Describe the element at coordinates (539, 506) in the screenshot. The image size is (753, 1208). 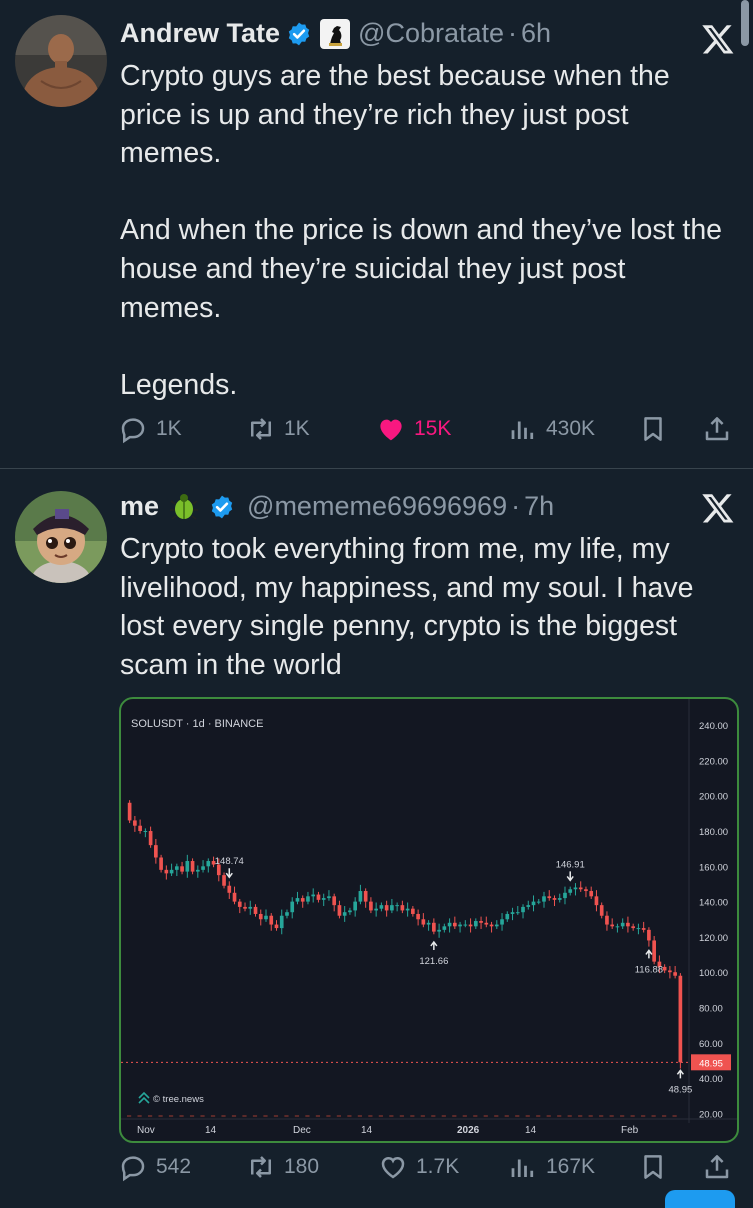
I see `timestamp: 7h` at that location.